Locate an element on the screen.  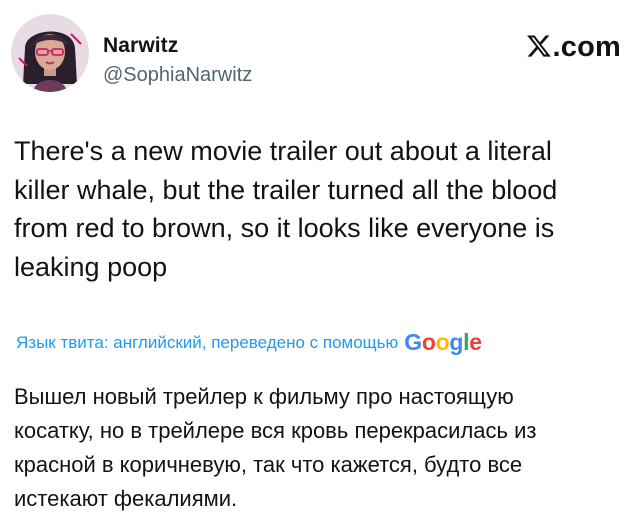
google-letter: g is located at coordinates (456, 341).